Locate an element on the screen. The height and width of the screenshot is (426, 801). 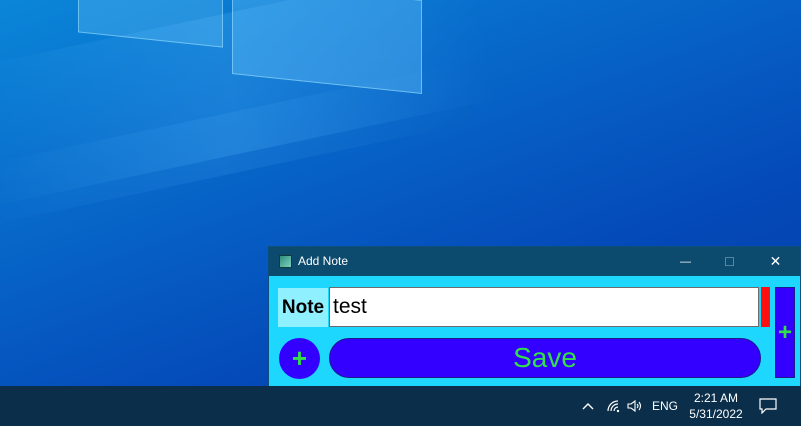
close-button: ✕ is located at coordinates (775, 261).